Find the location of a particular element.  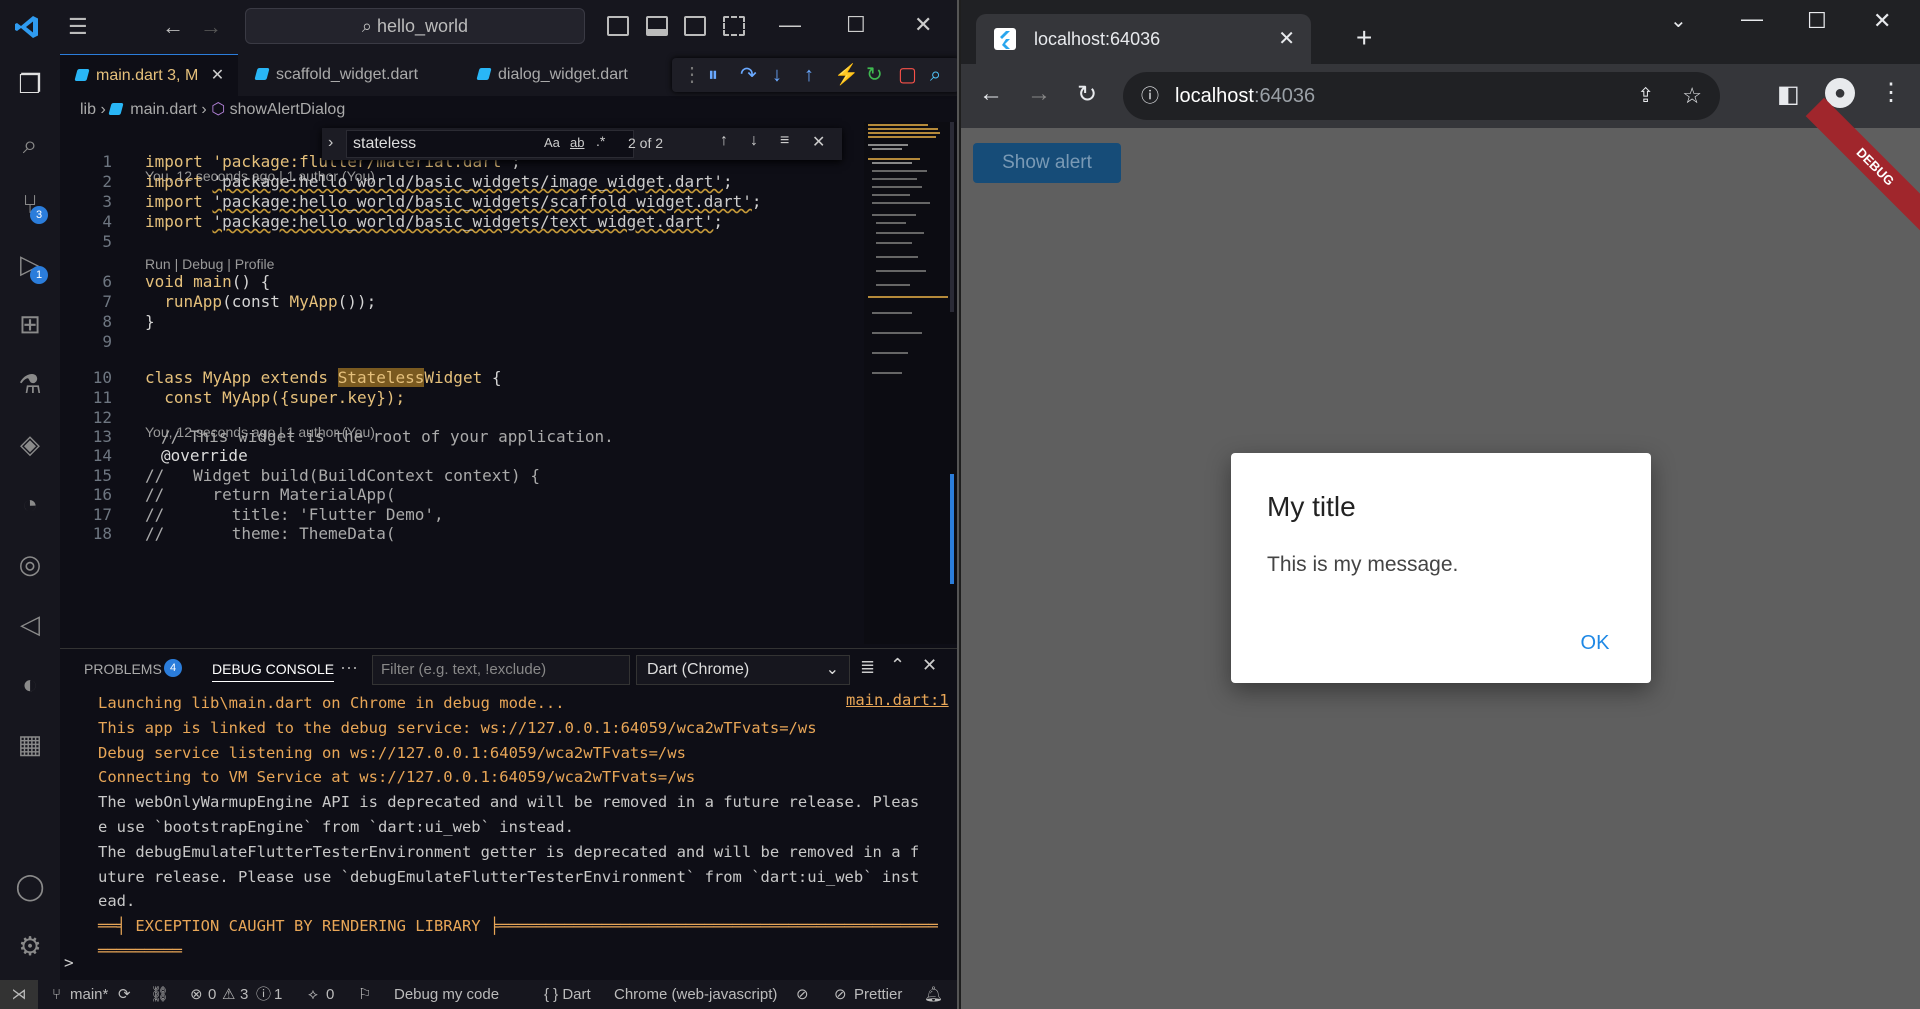

hot-reload-icon: ⚡ is located at coordinates (846, 75).